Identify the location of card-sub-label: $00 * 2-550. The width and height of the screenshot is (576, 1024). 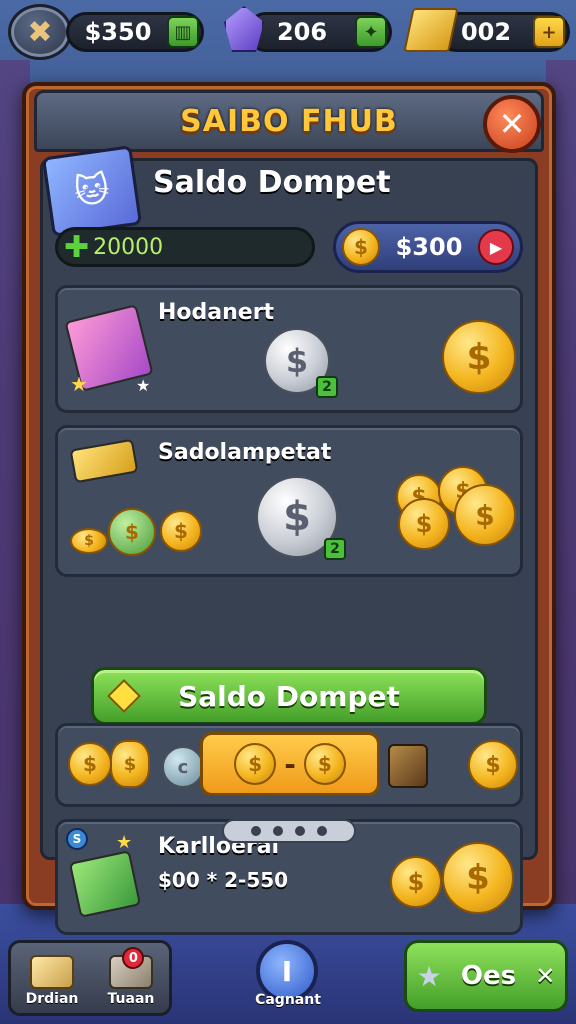
(223, 880).